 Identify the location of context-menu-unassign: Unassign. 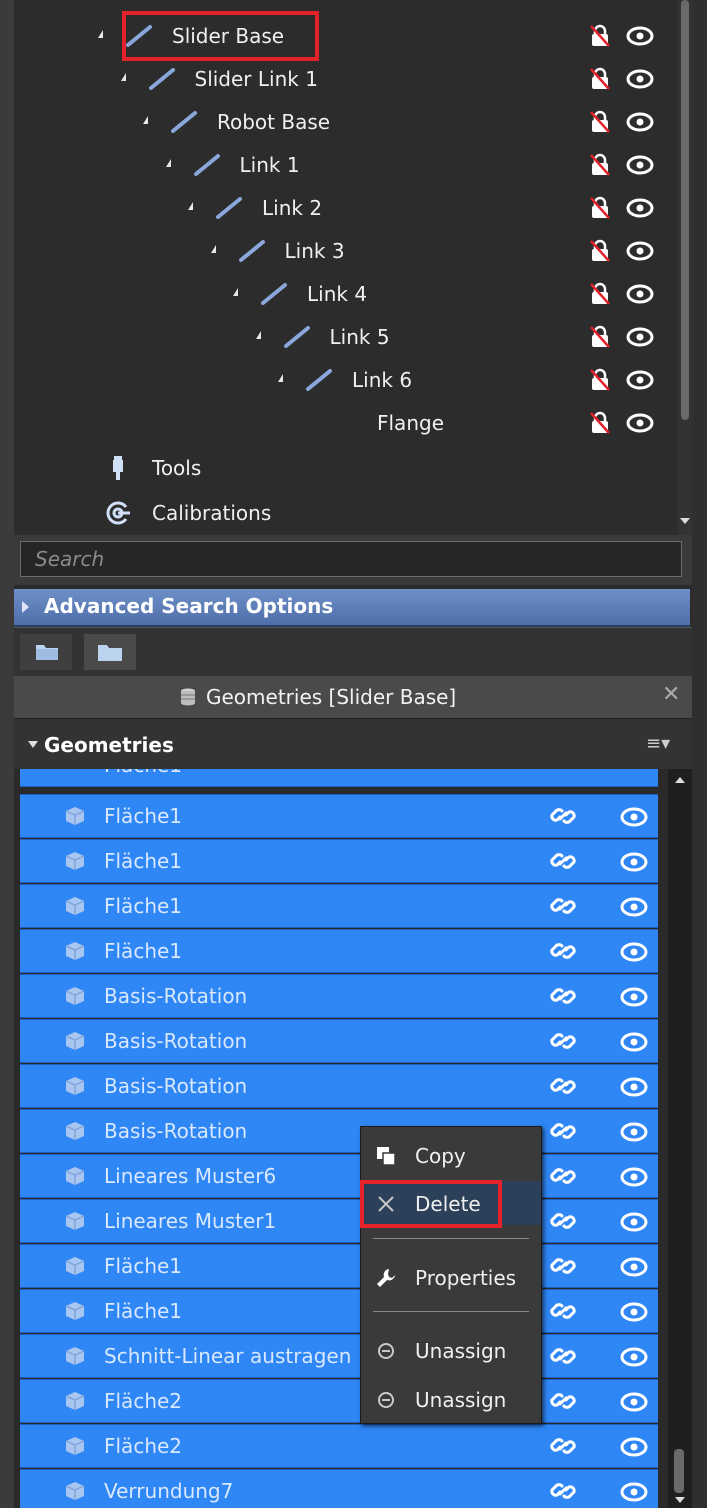
(451, 1350).